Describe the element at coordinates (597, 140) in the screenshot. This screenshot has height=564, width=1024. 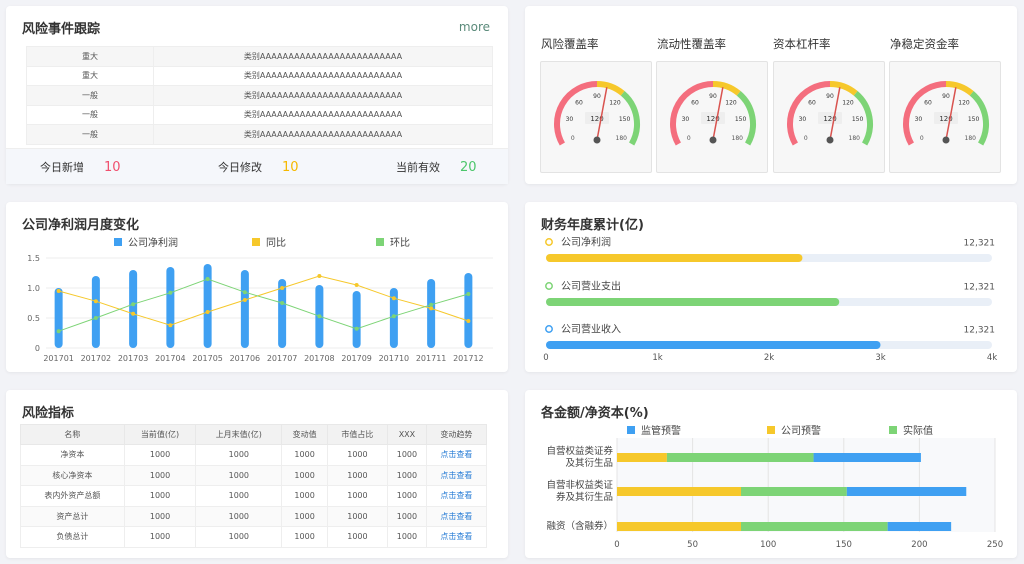
I see `gauge-pivot` at that location.